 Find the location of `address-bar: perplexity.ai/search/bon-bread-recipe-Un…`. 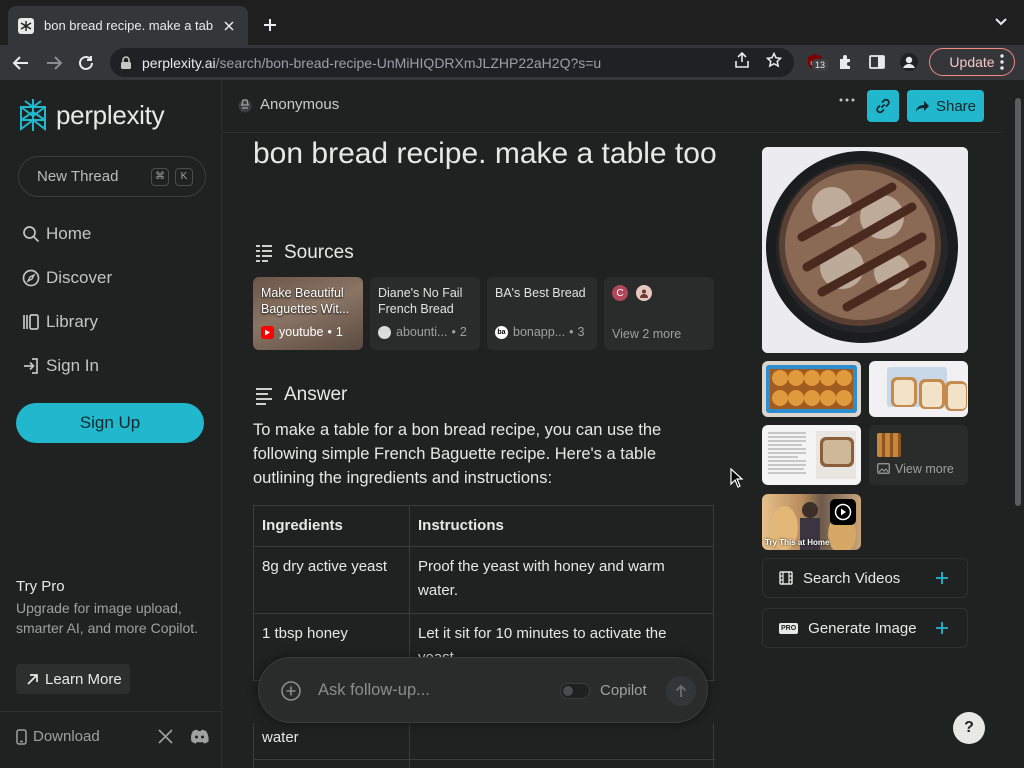

address-bar: perplexity.ai/search/bon-bread-recipe-Un… is located at coordinates (452, 62).